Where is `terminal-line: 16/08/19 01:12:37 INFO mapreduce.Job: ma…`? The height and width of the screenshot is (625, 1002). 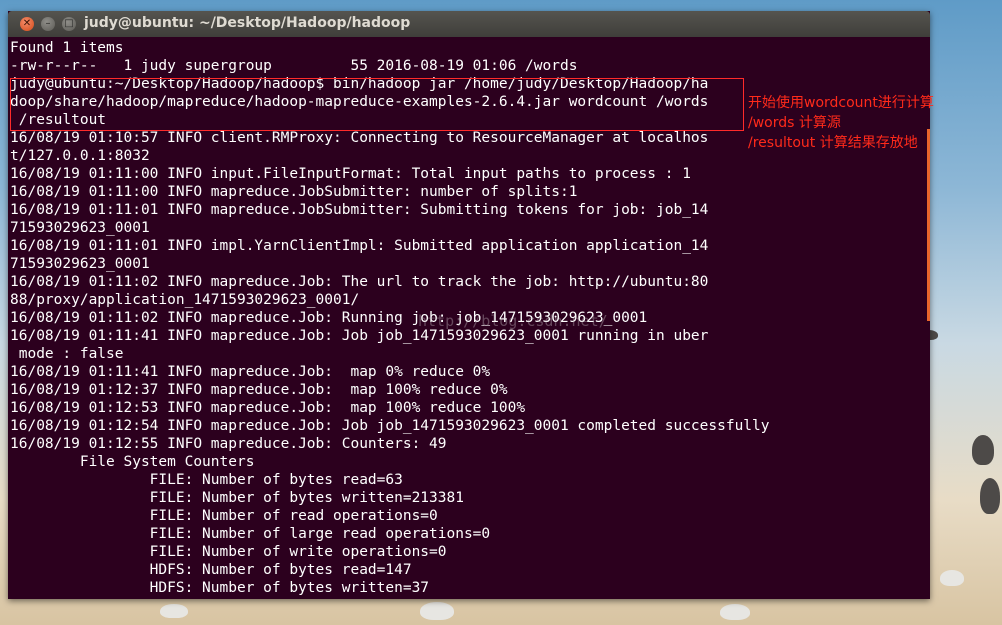 terminal-line: 16/08/19 01:12:37 INFO mapreduce.Job: ma… is located at coordinates (259, 390).